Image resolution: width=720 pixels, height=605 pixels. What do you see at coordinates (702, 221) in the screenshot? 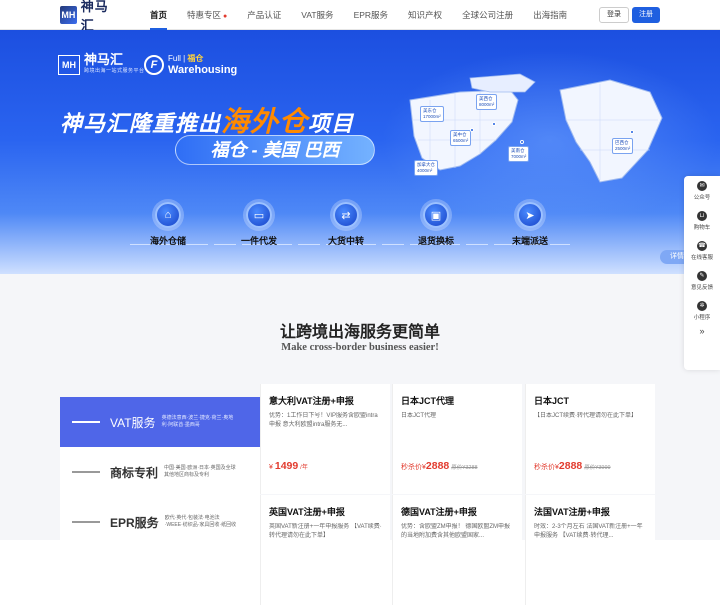
I see `float-item-cart: ⊔ 购物车` at bounding box center [702, 221].